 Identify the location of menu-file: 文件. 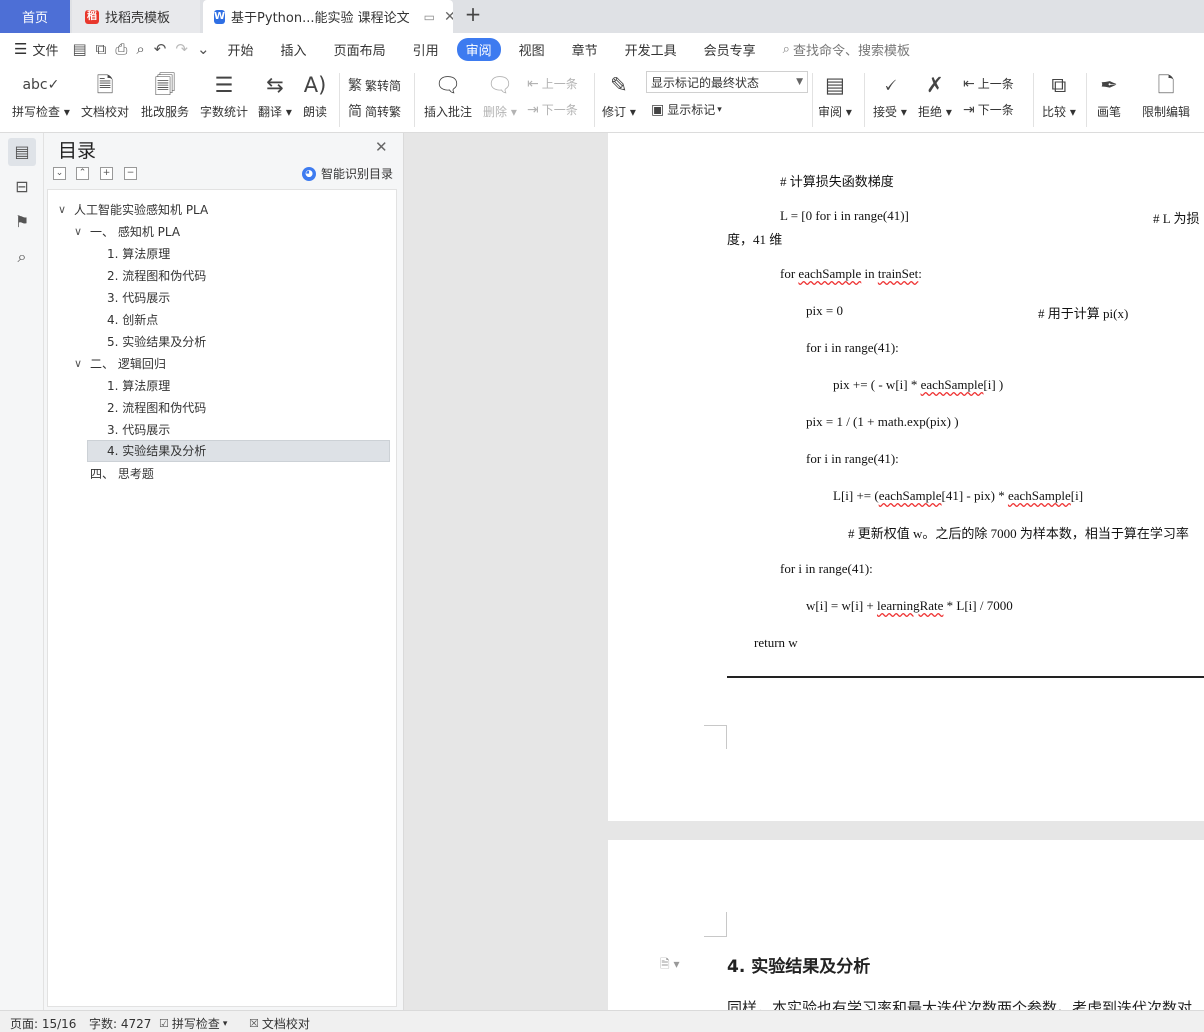
(45, 49).